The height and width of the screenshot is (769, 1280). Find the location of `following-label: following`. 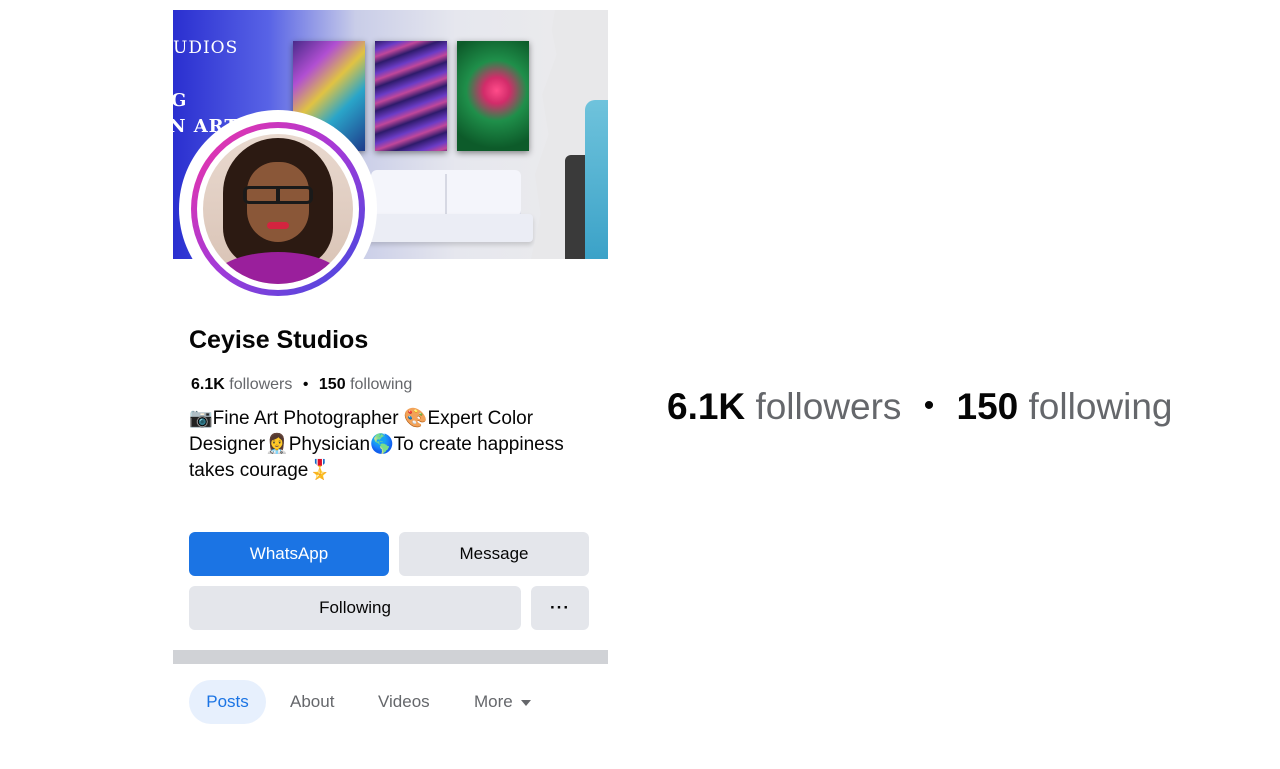

following-label: following is located at coordinates (381, 384).